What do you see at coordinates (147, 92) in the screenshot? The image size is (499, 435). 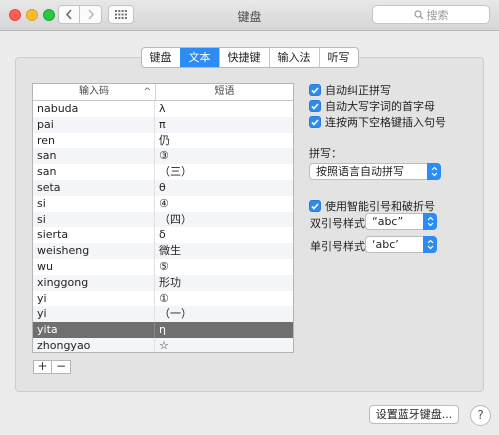 I see `sort-ascending-icon: ^` at bounding box center [147, 92].